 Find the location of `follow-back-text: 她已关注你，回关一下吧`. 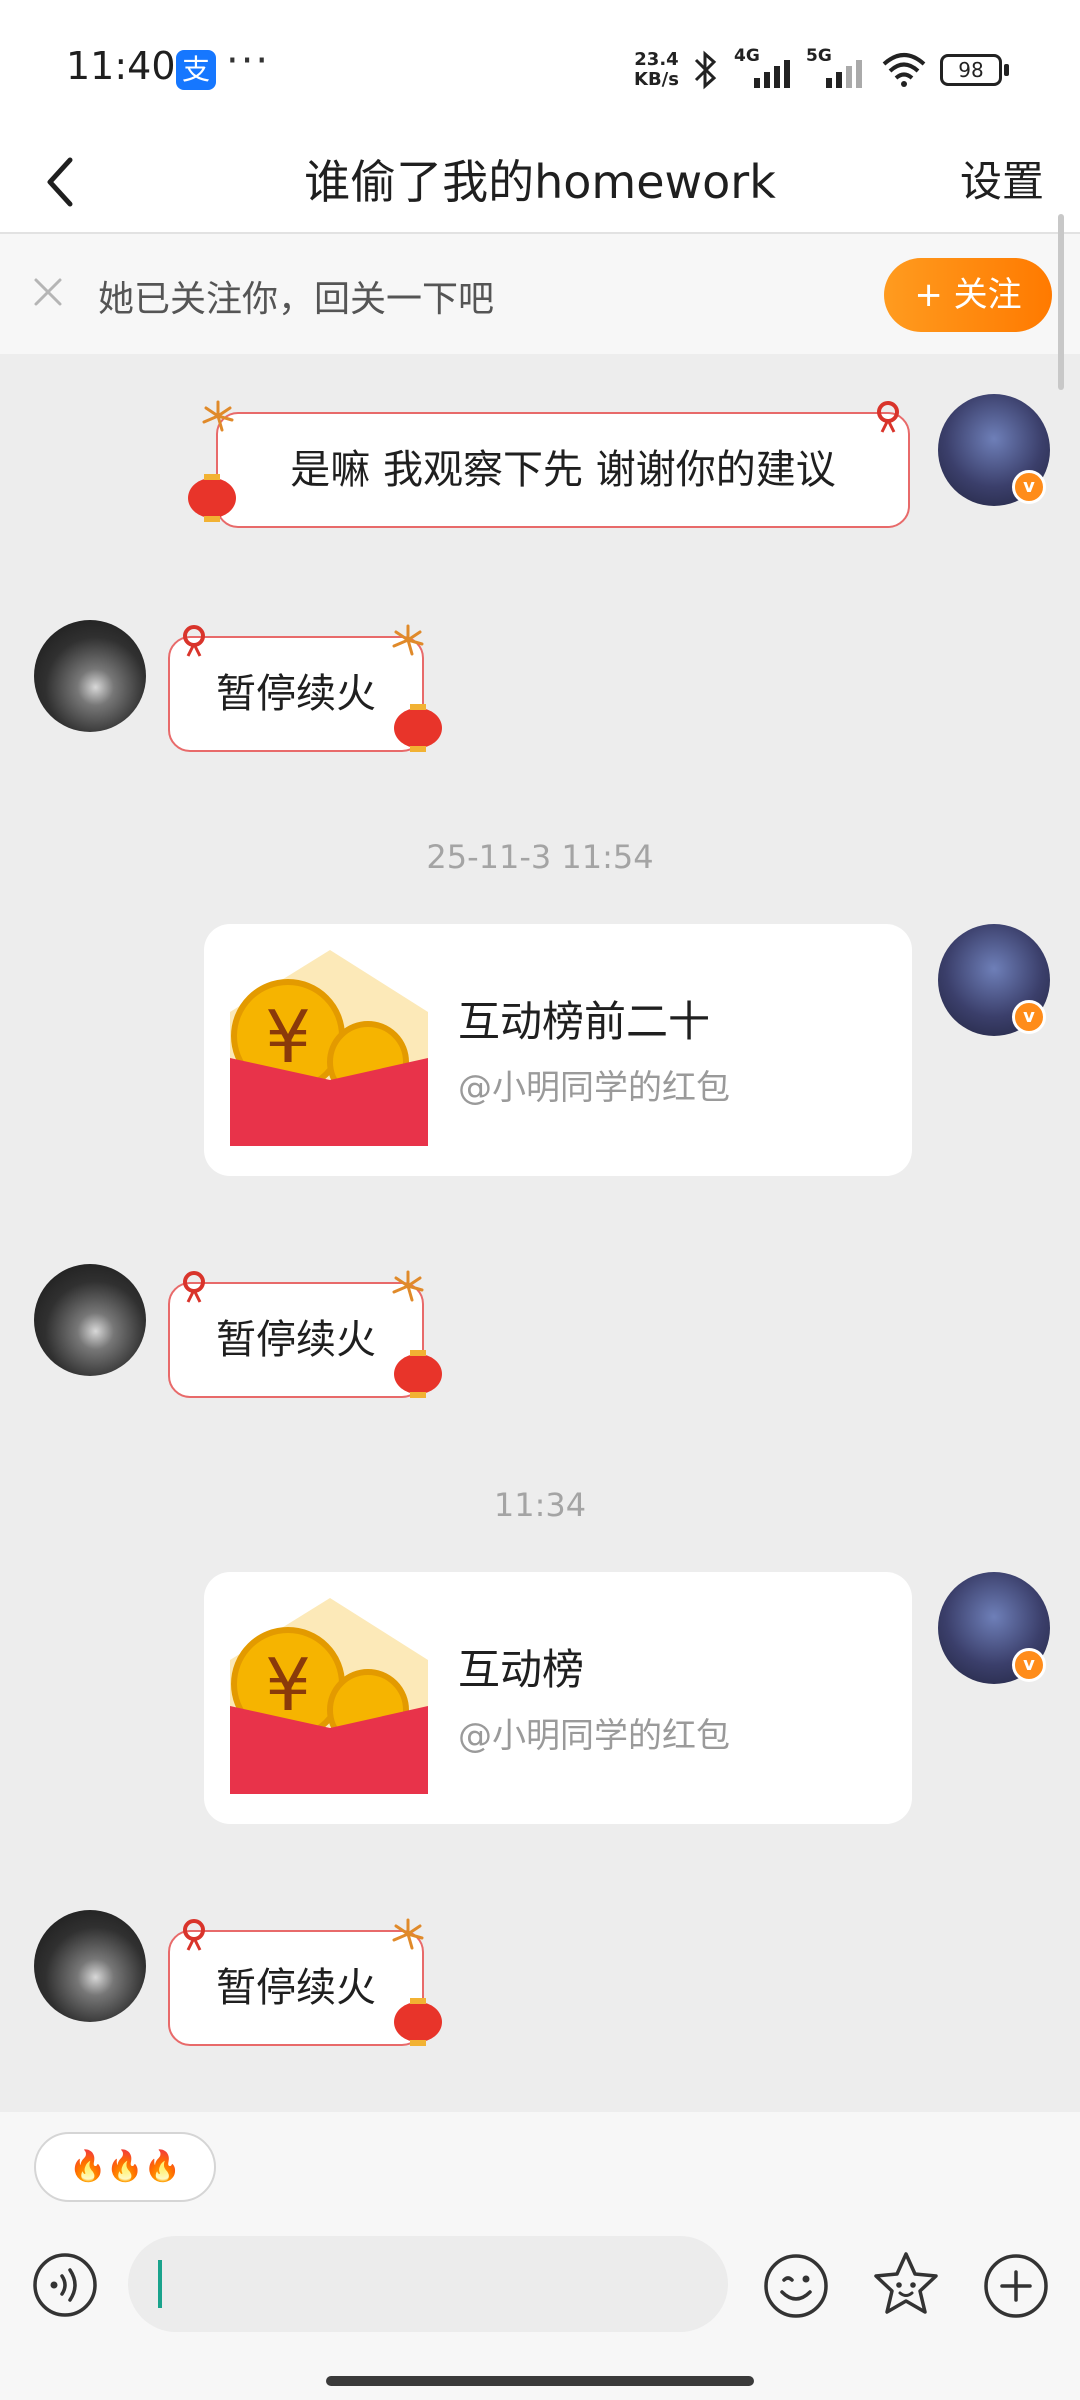

follow-back-text: 她已关注你，回关一下吧 is located at coordinates (296, 299).